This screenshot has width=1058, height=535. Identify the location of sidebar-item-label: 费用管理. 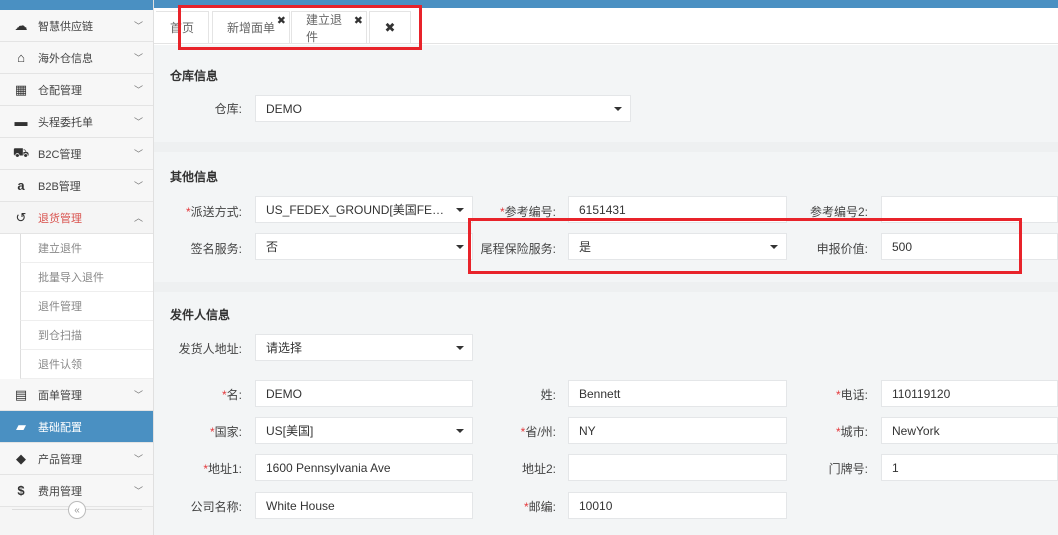
(60, 491).